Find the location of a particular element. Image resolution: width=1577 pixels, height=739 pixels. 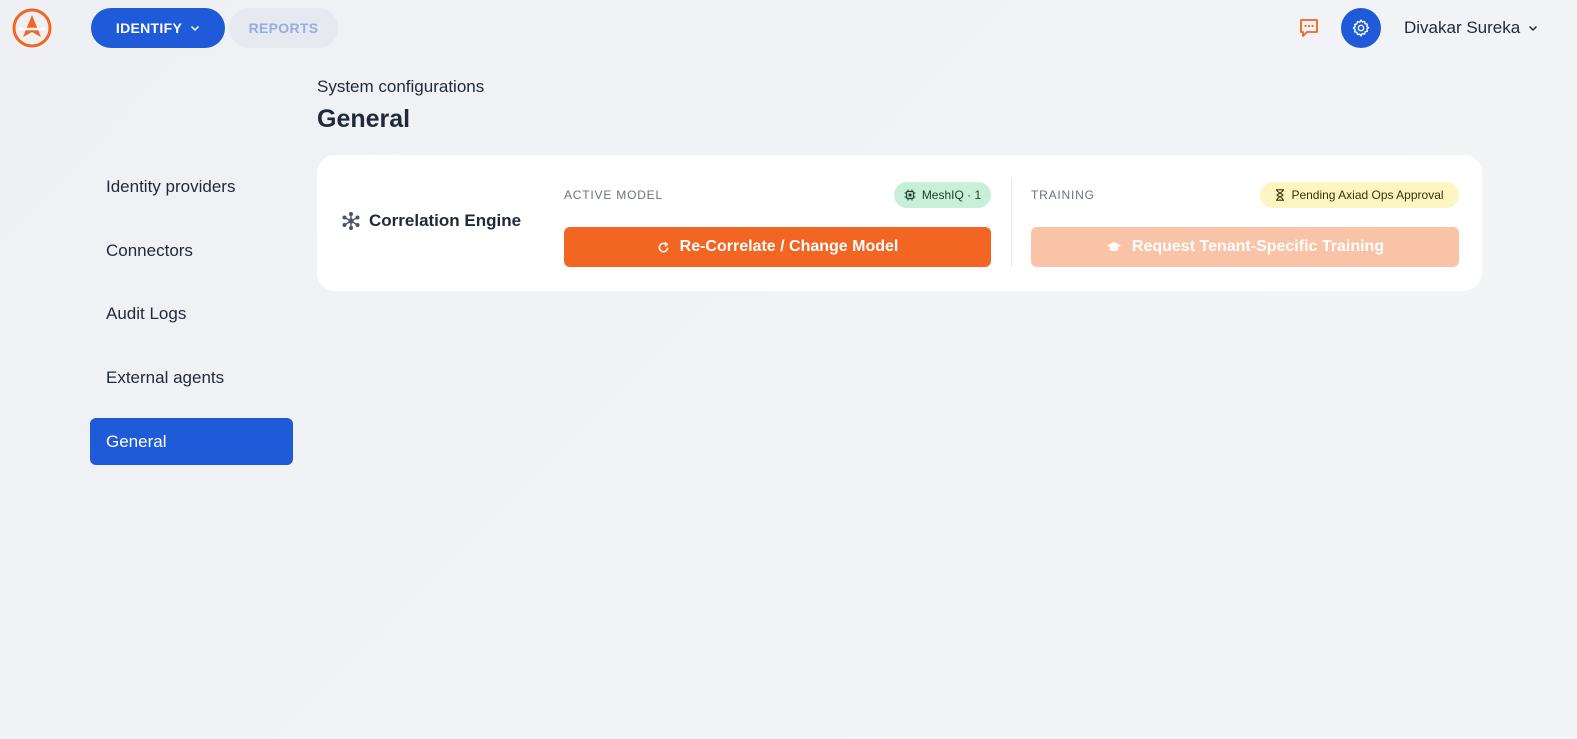

breadcrumb: System configurations is located at coordinates (401, 86).